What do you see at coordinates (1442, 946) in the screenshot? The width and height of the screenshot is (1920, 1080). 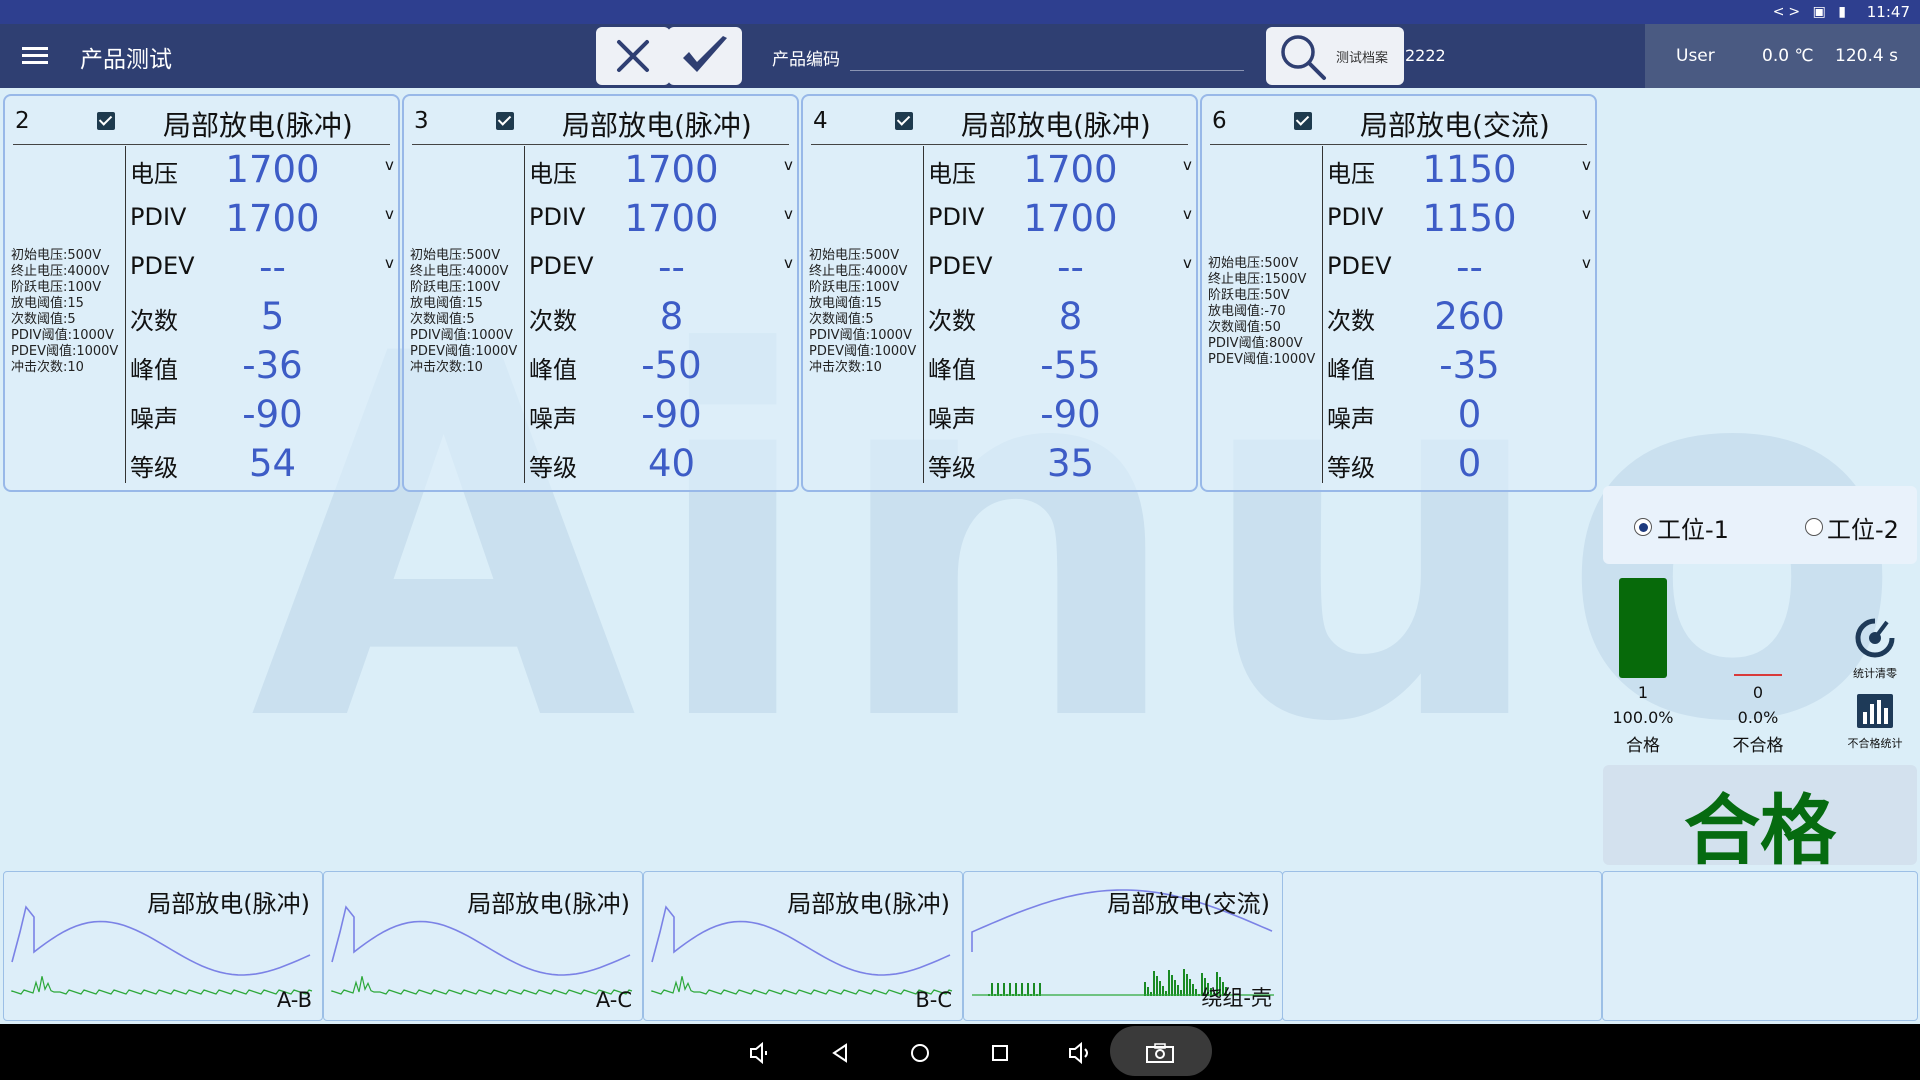 I see `waveform-panel-empty` at bounding box center [1442, 946].